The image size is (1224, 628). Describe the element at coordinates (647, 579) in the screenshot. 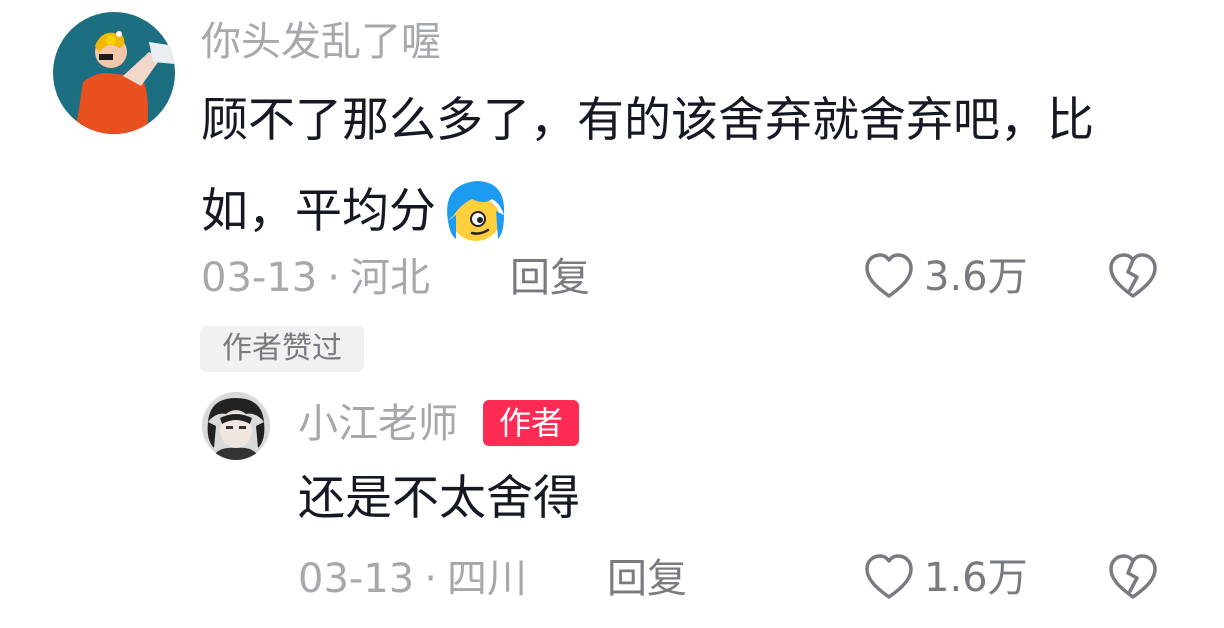

I see `reply-reply-button: 回复` at that location.